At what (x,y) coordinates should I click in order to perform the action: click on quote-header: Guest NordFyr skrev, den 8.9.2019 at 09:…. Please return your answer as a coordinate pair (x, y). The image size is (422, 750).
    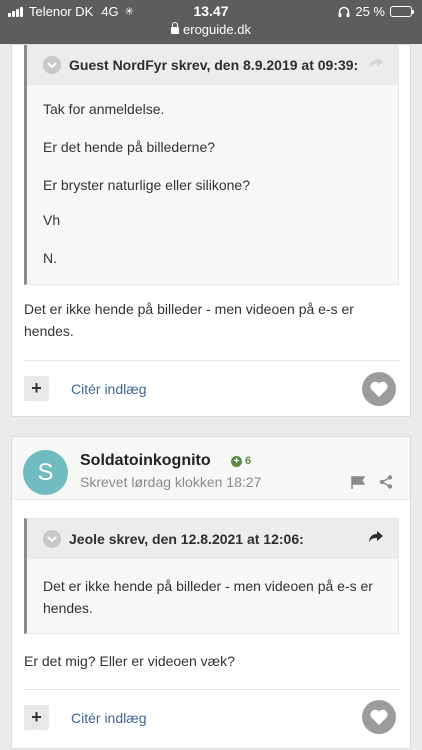
    Looking at the image, I should click on (212, 65).